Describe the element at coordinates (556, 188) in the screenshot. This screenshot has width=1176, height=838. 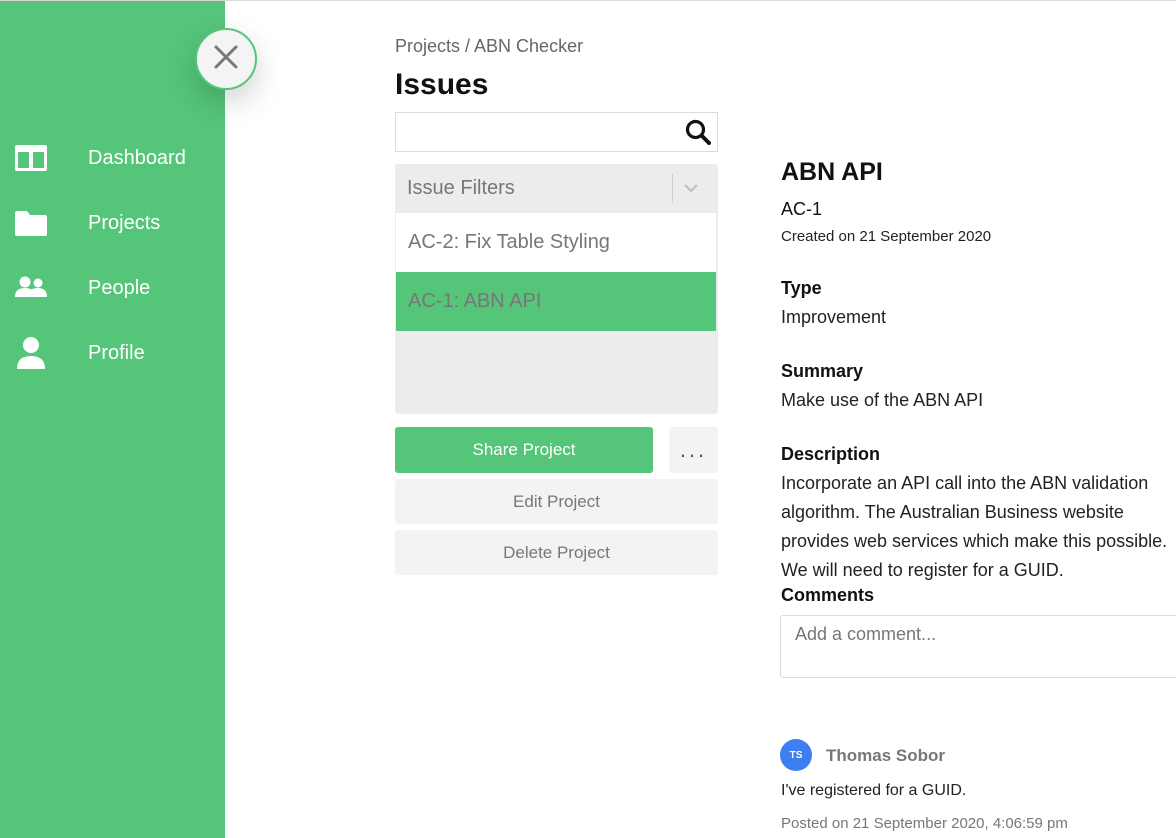
I see `issue-filters-dropdown: Issue Filters` at that location.